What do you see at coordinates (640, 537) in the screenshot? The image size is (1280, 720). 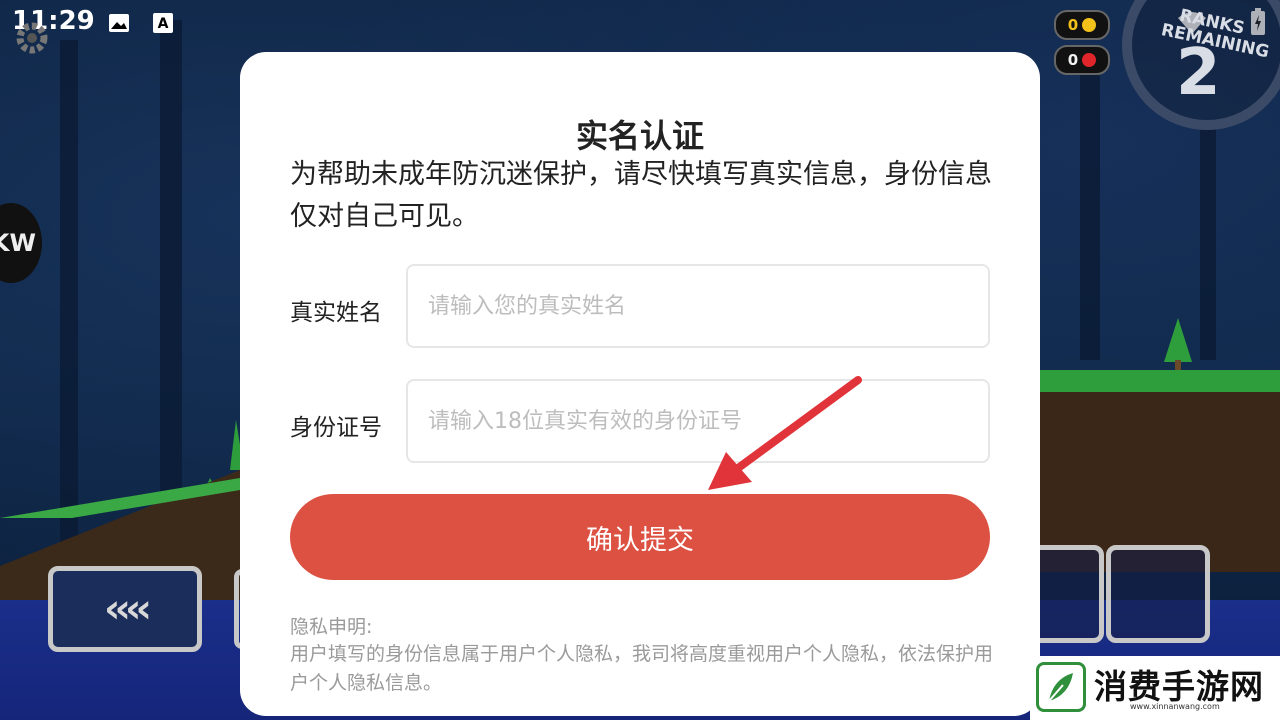 I see `submit-button: 确认提交` at bounding box center [640, 537].